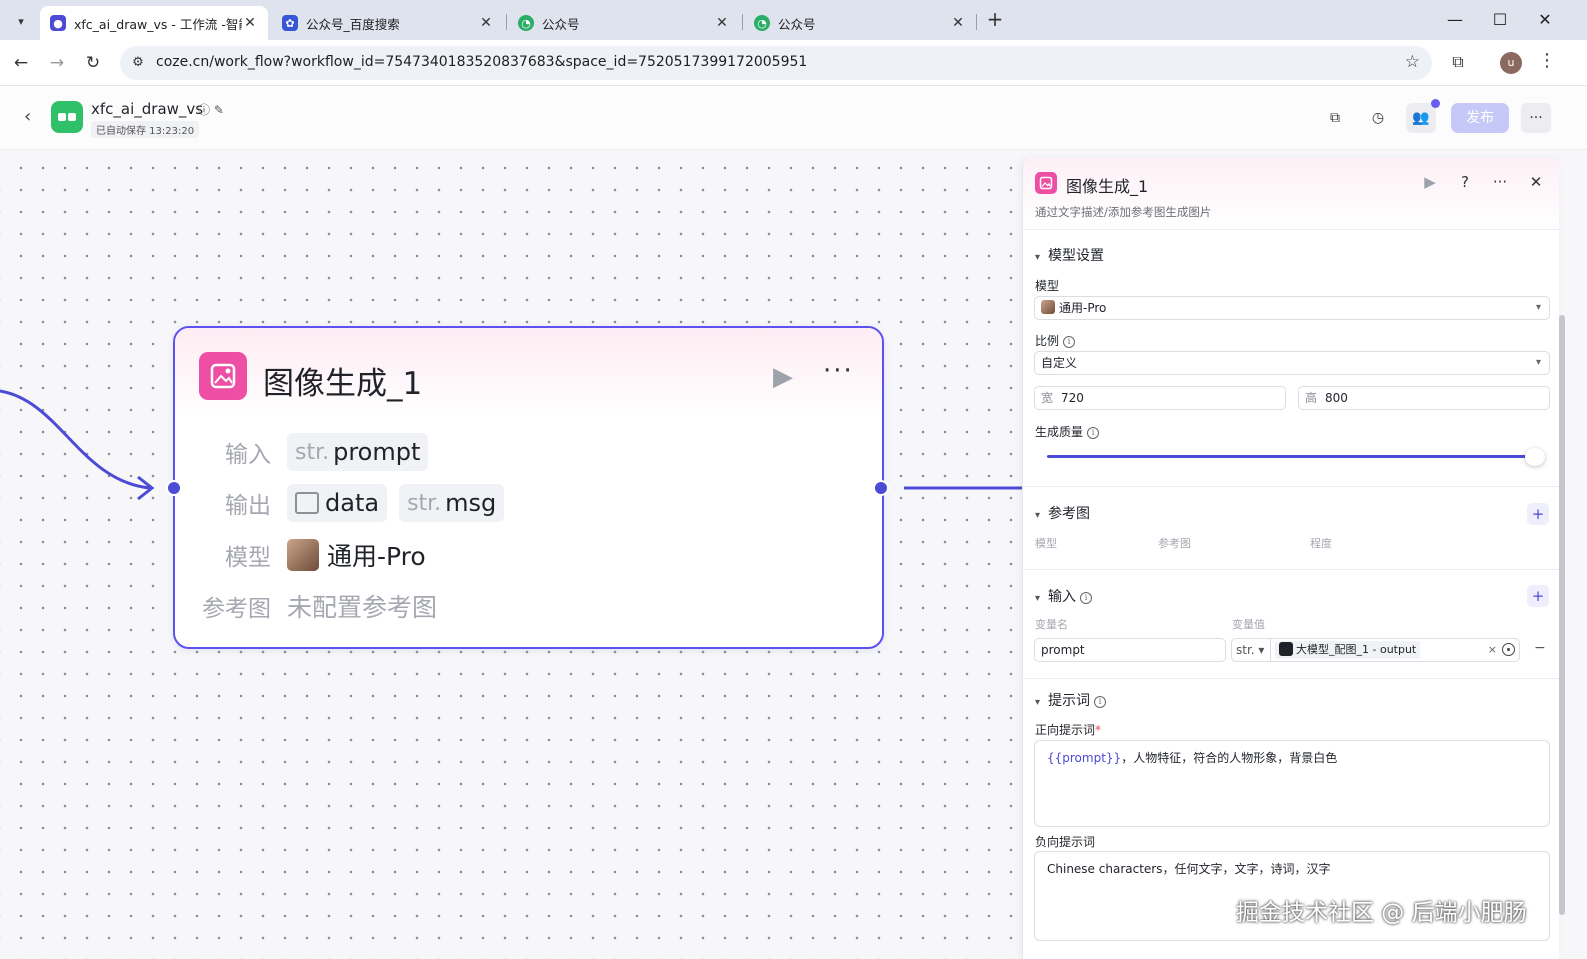 This screenshot has height=959, width=1587. Describe the element at coordinates (783, 377) in the screenshot. I see `run-node-icon: ▶` at that location.